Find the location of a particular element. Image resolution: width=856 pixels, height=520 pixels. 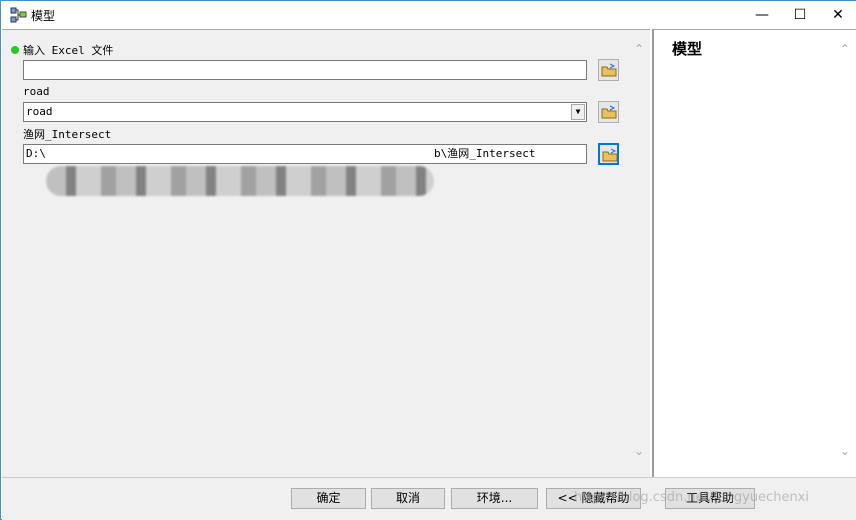

road-dropdown: road ▼ is located at coordinates (305, 112).